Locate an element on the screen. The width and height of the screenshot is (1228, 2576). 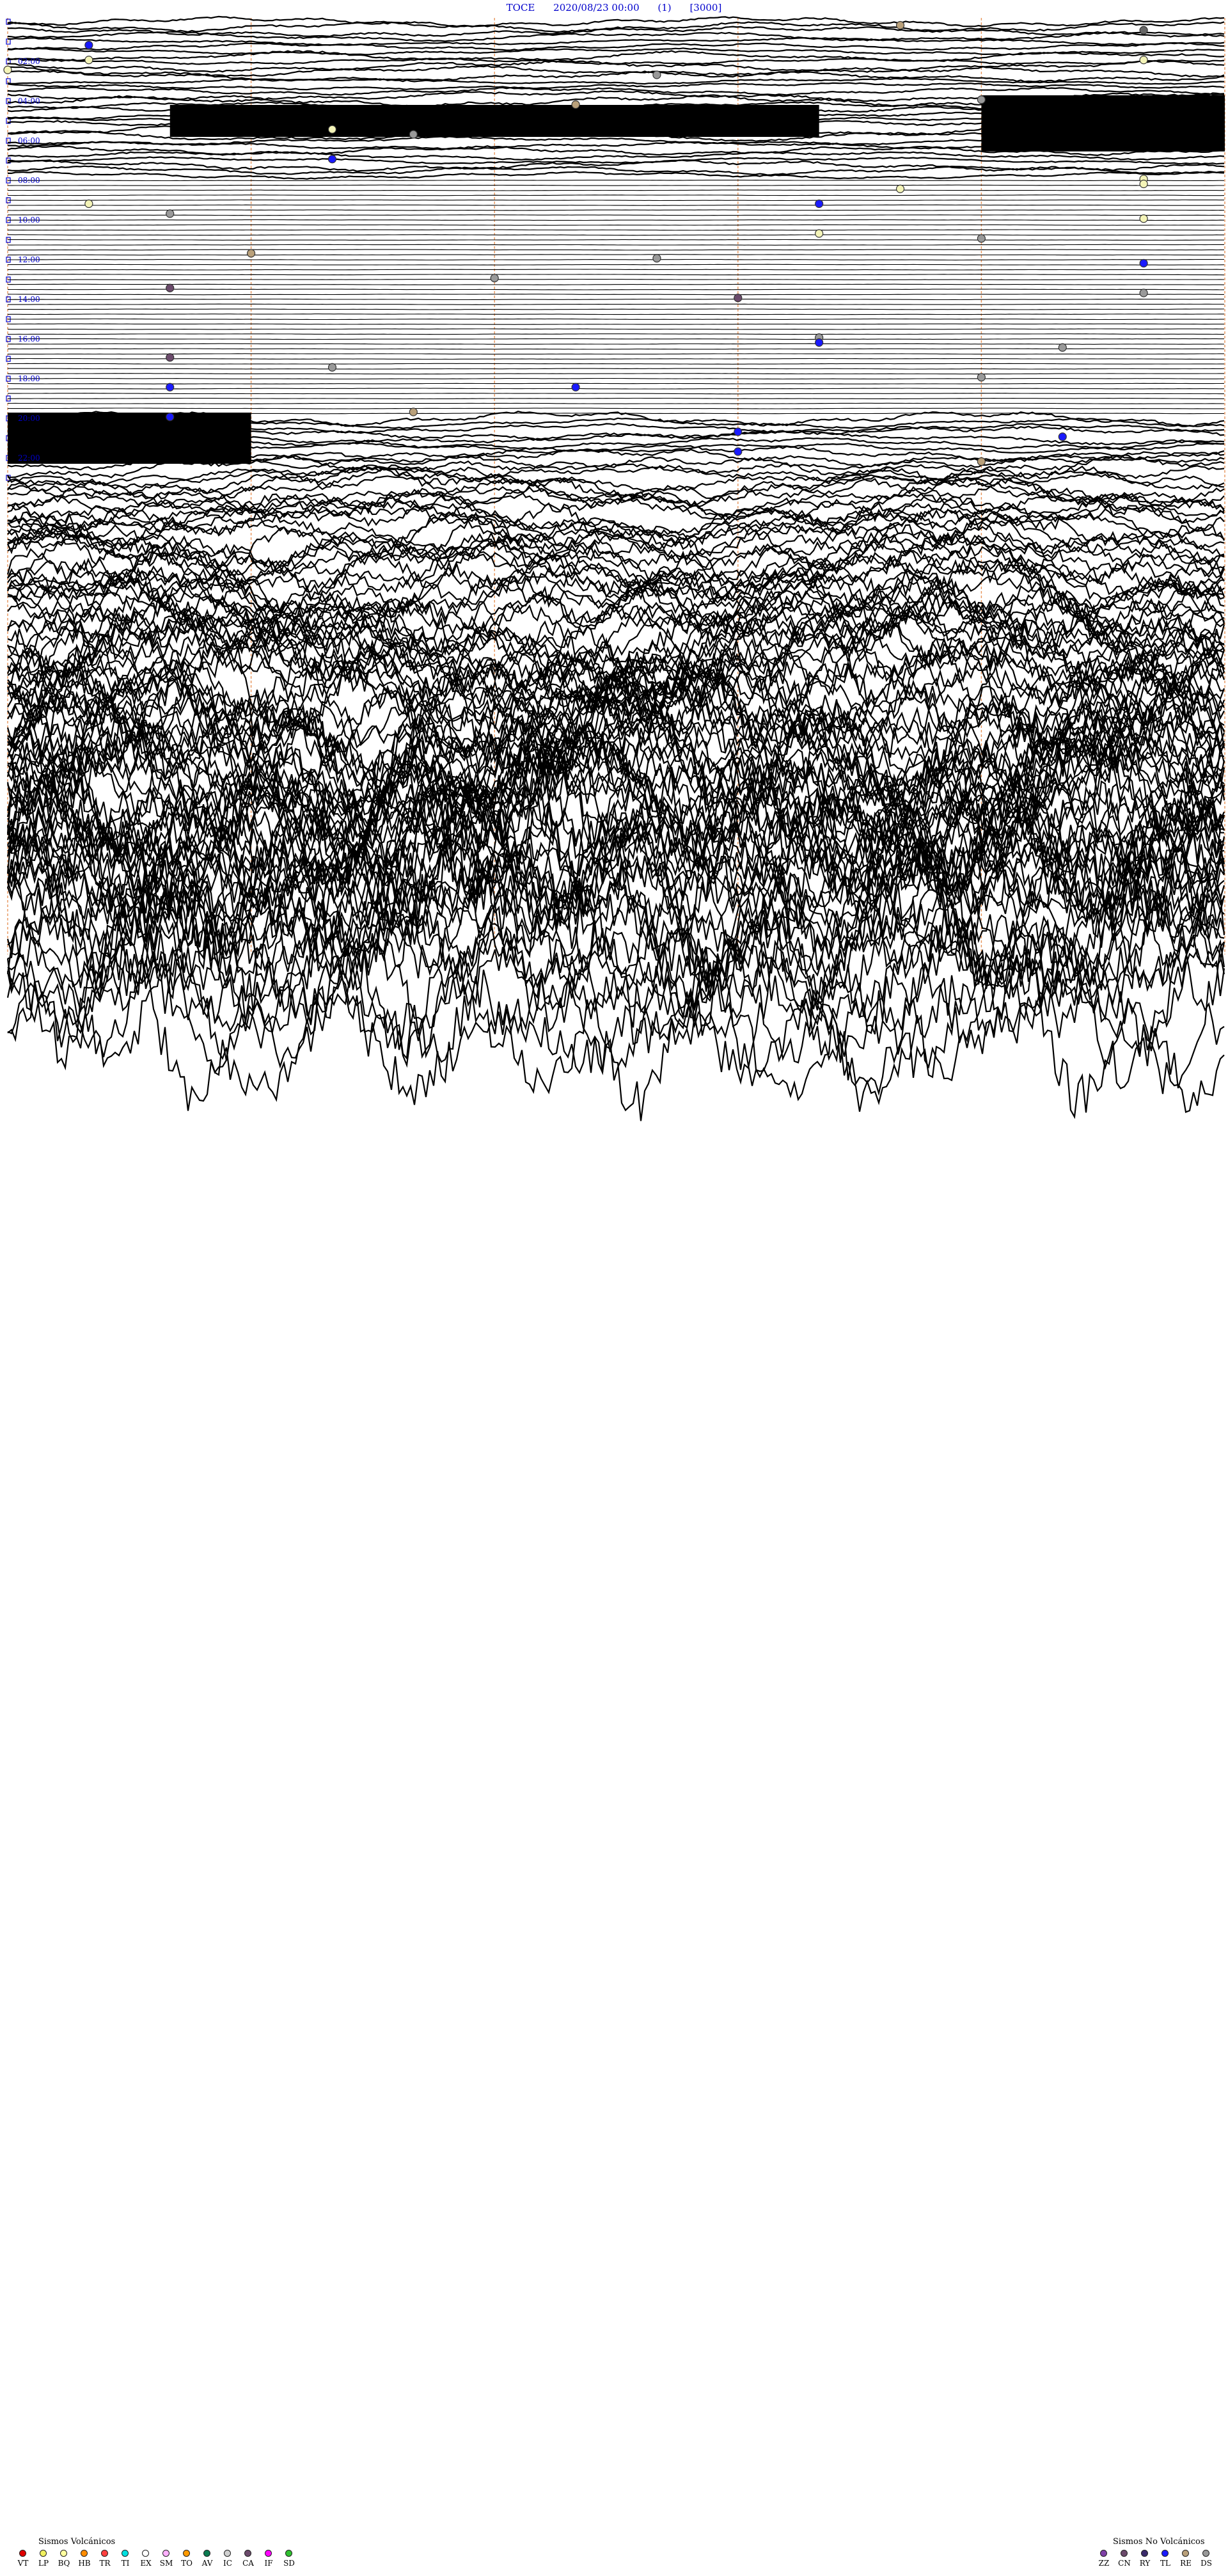
legend-code: HB is located at coordinates (84, 2563).